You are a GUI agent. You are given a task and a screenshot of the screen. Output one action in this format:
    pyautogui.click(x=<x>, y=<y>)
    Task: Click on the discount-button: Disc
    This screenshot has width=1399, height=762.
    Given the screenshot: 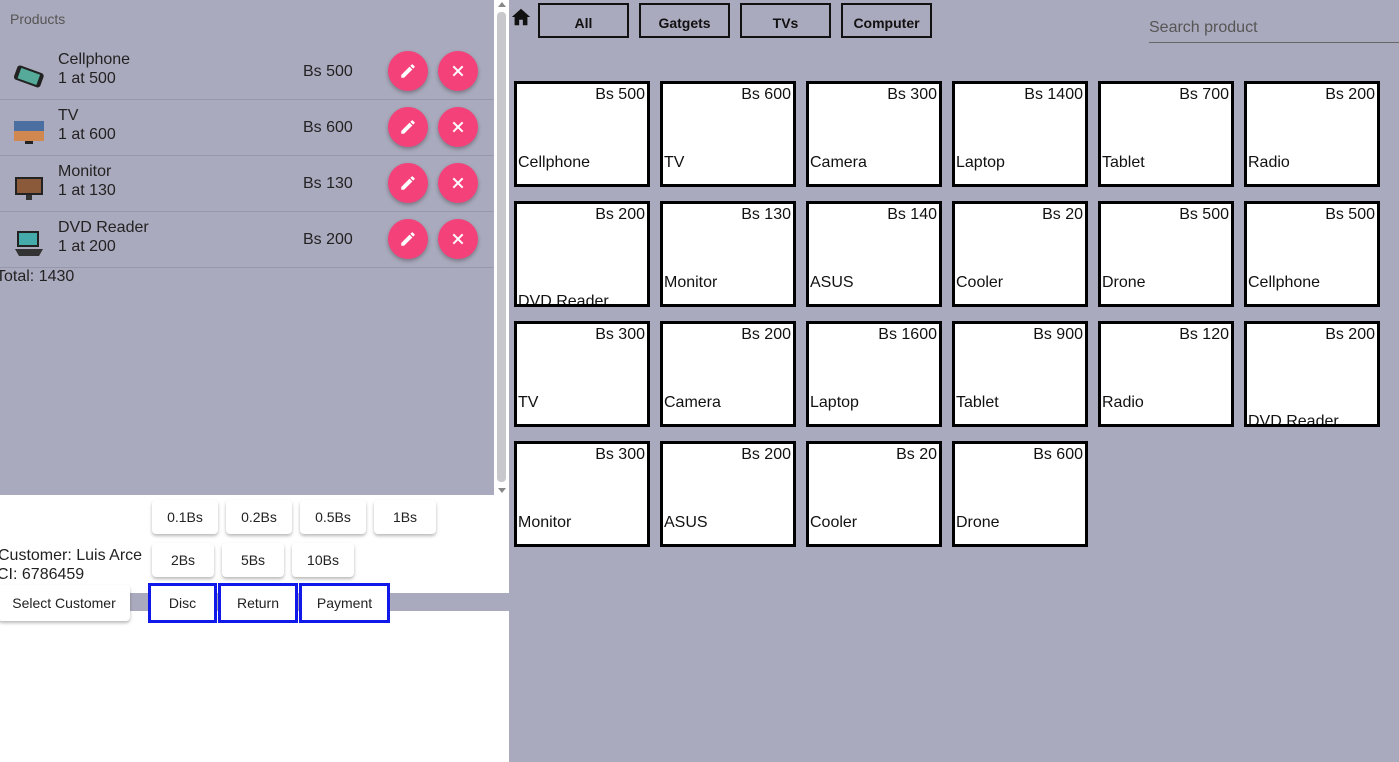 What is the action you would take?
    pyautogui.click(x=182, y=603)
    